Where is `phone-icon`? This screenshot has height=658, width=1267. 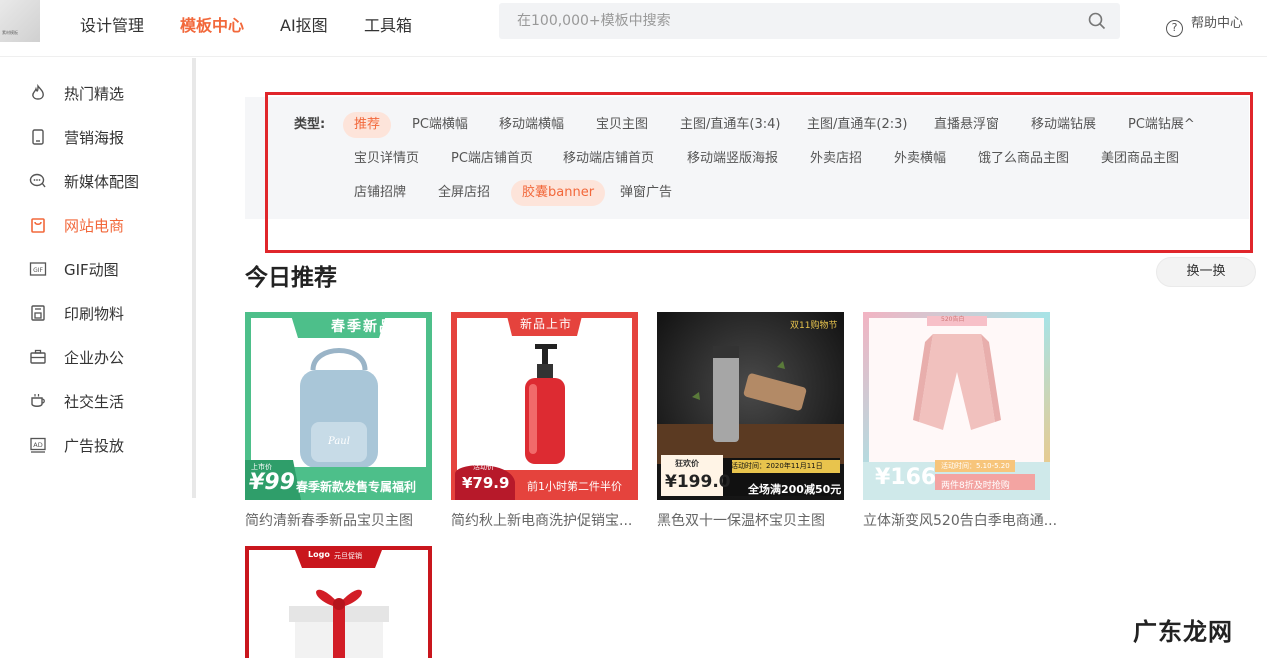 phone-icon is located at coordinates (38, 137).